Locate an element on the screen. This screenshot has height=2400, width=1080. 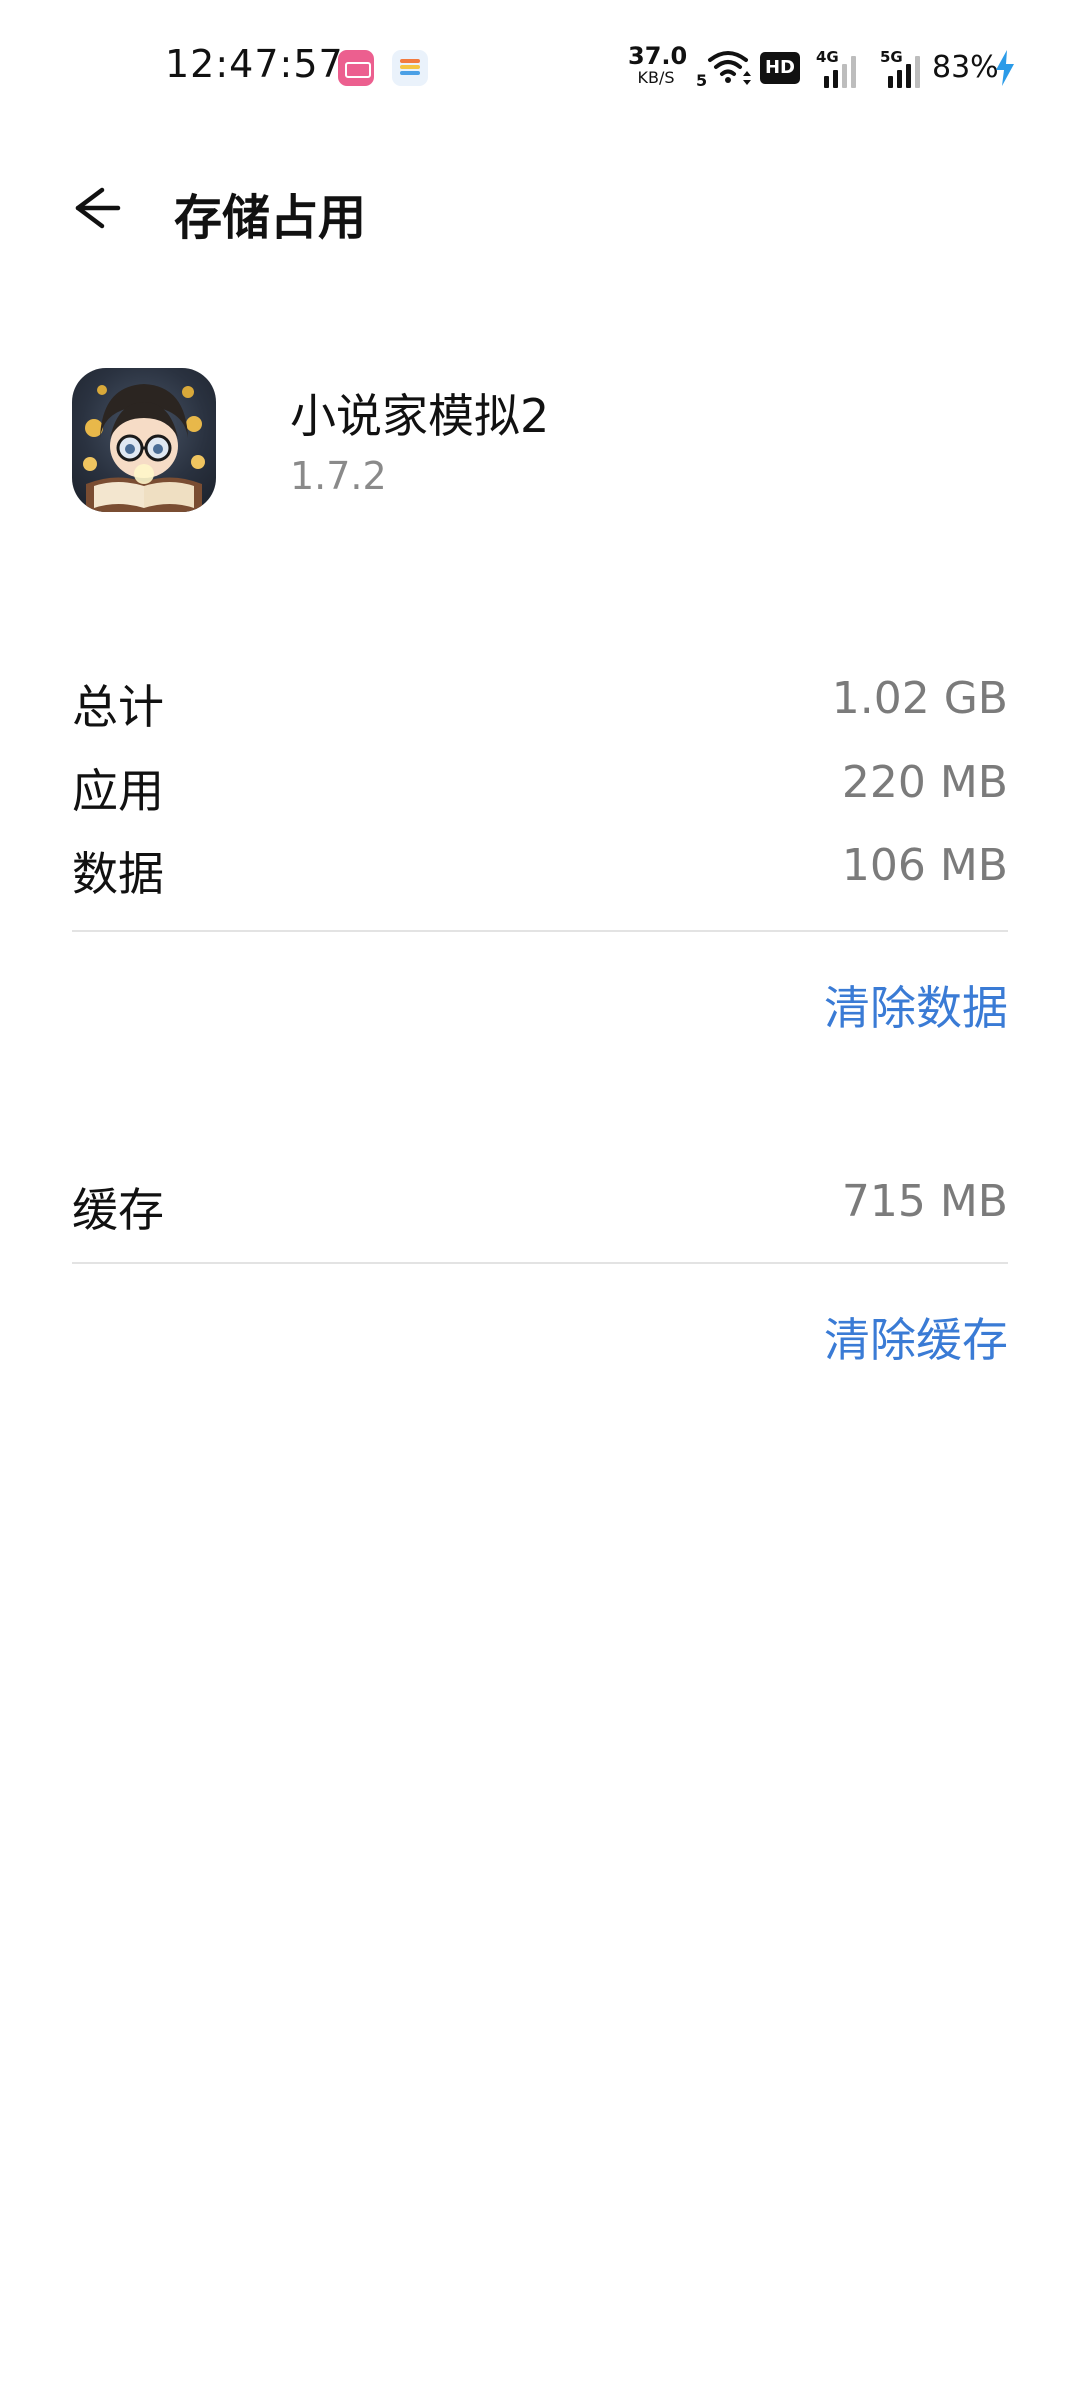
wifi-icon: 5 is located at coordinates (724, 68).